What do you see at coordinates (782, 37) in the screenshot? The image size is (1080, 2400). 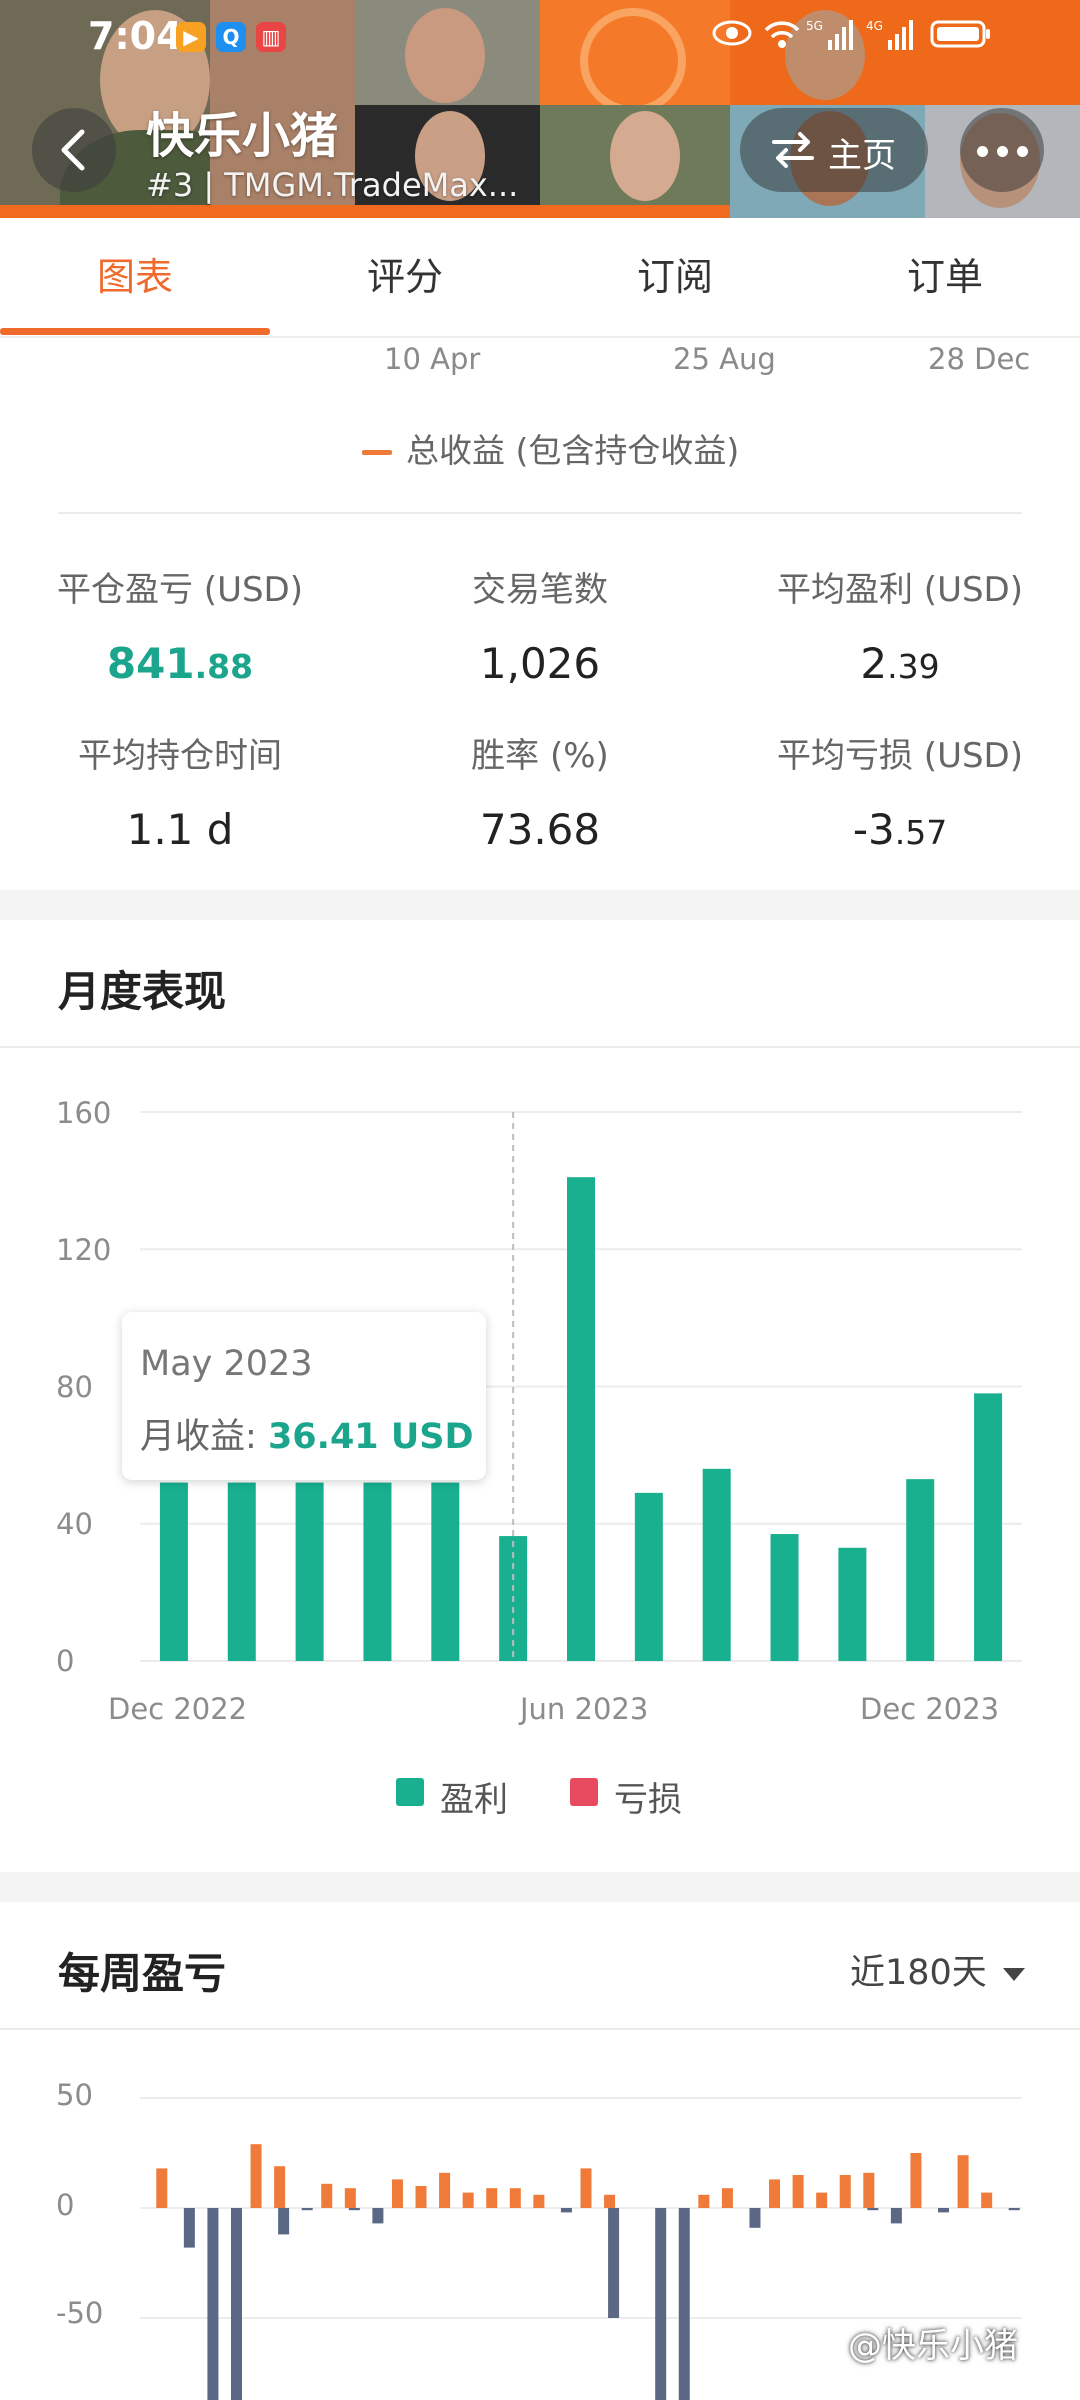 I see `wifi-icon` at bounding box center [782, 37].